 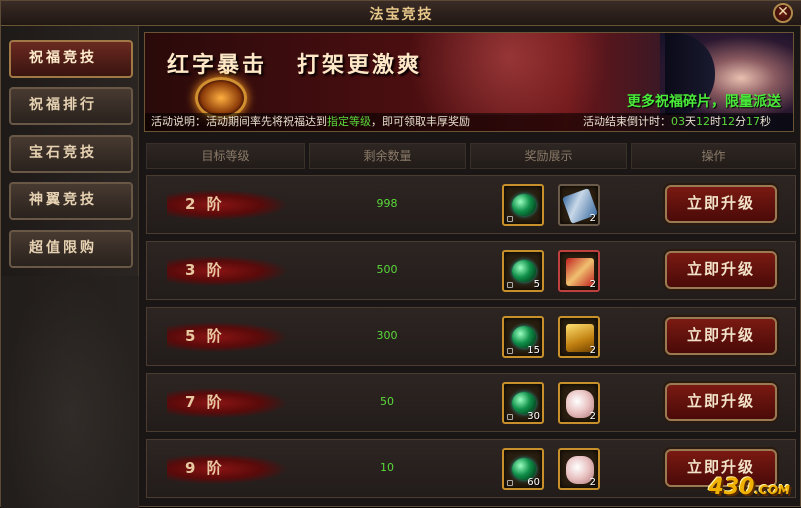 I want to click on title-bar: 法宝竞技 ✕, so click(x=401, y=13).